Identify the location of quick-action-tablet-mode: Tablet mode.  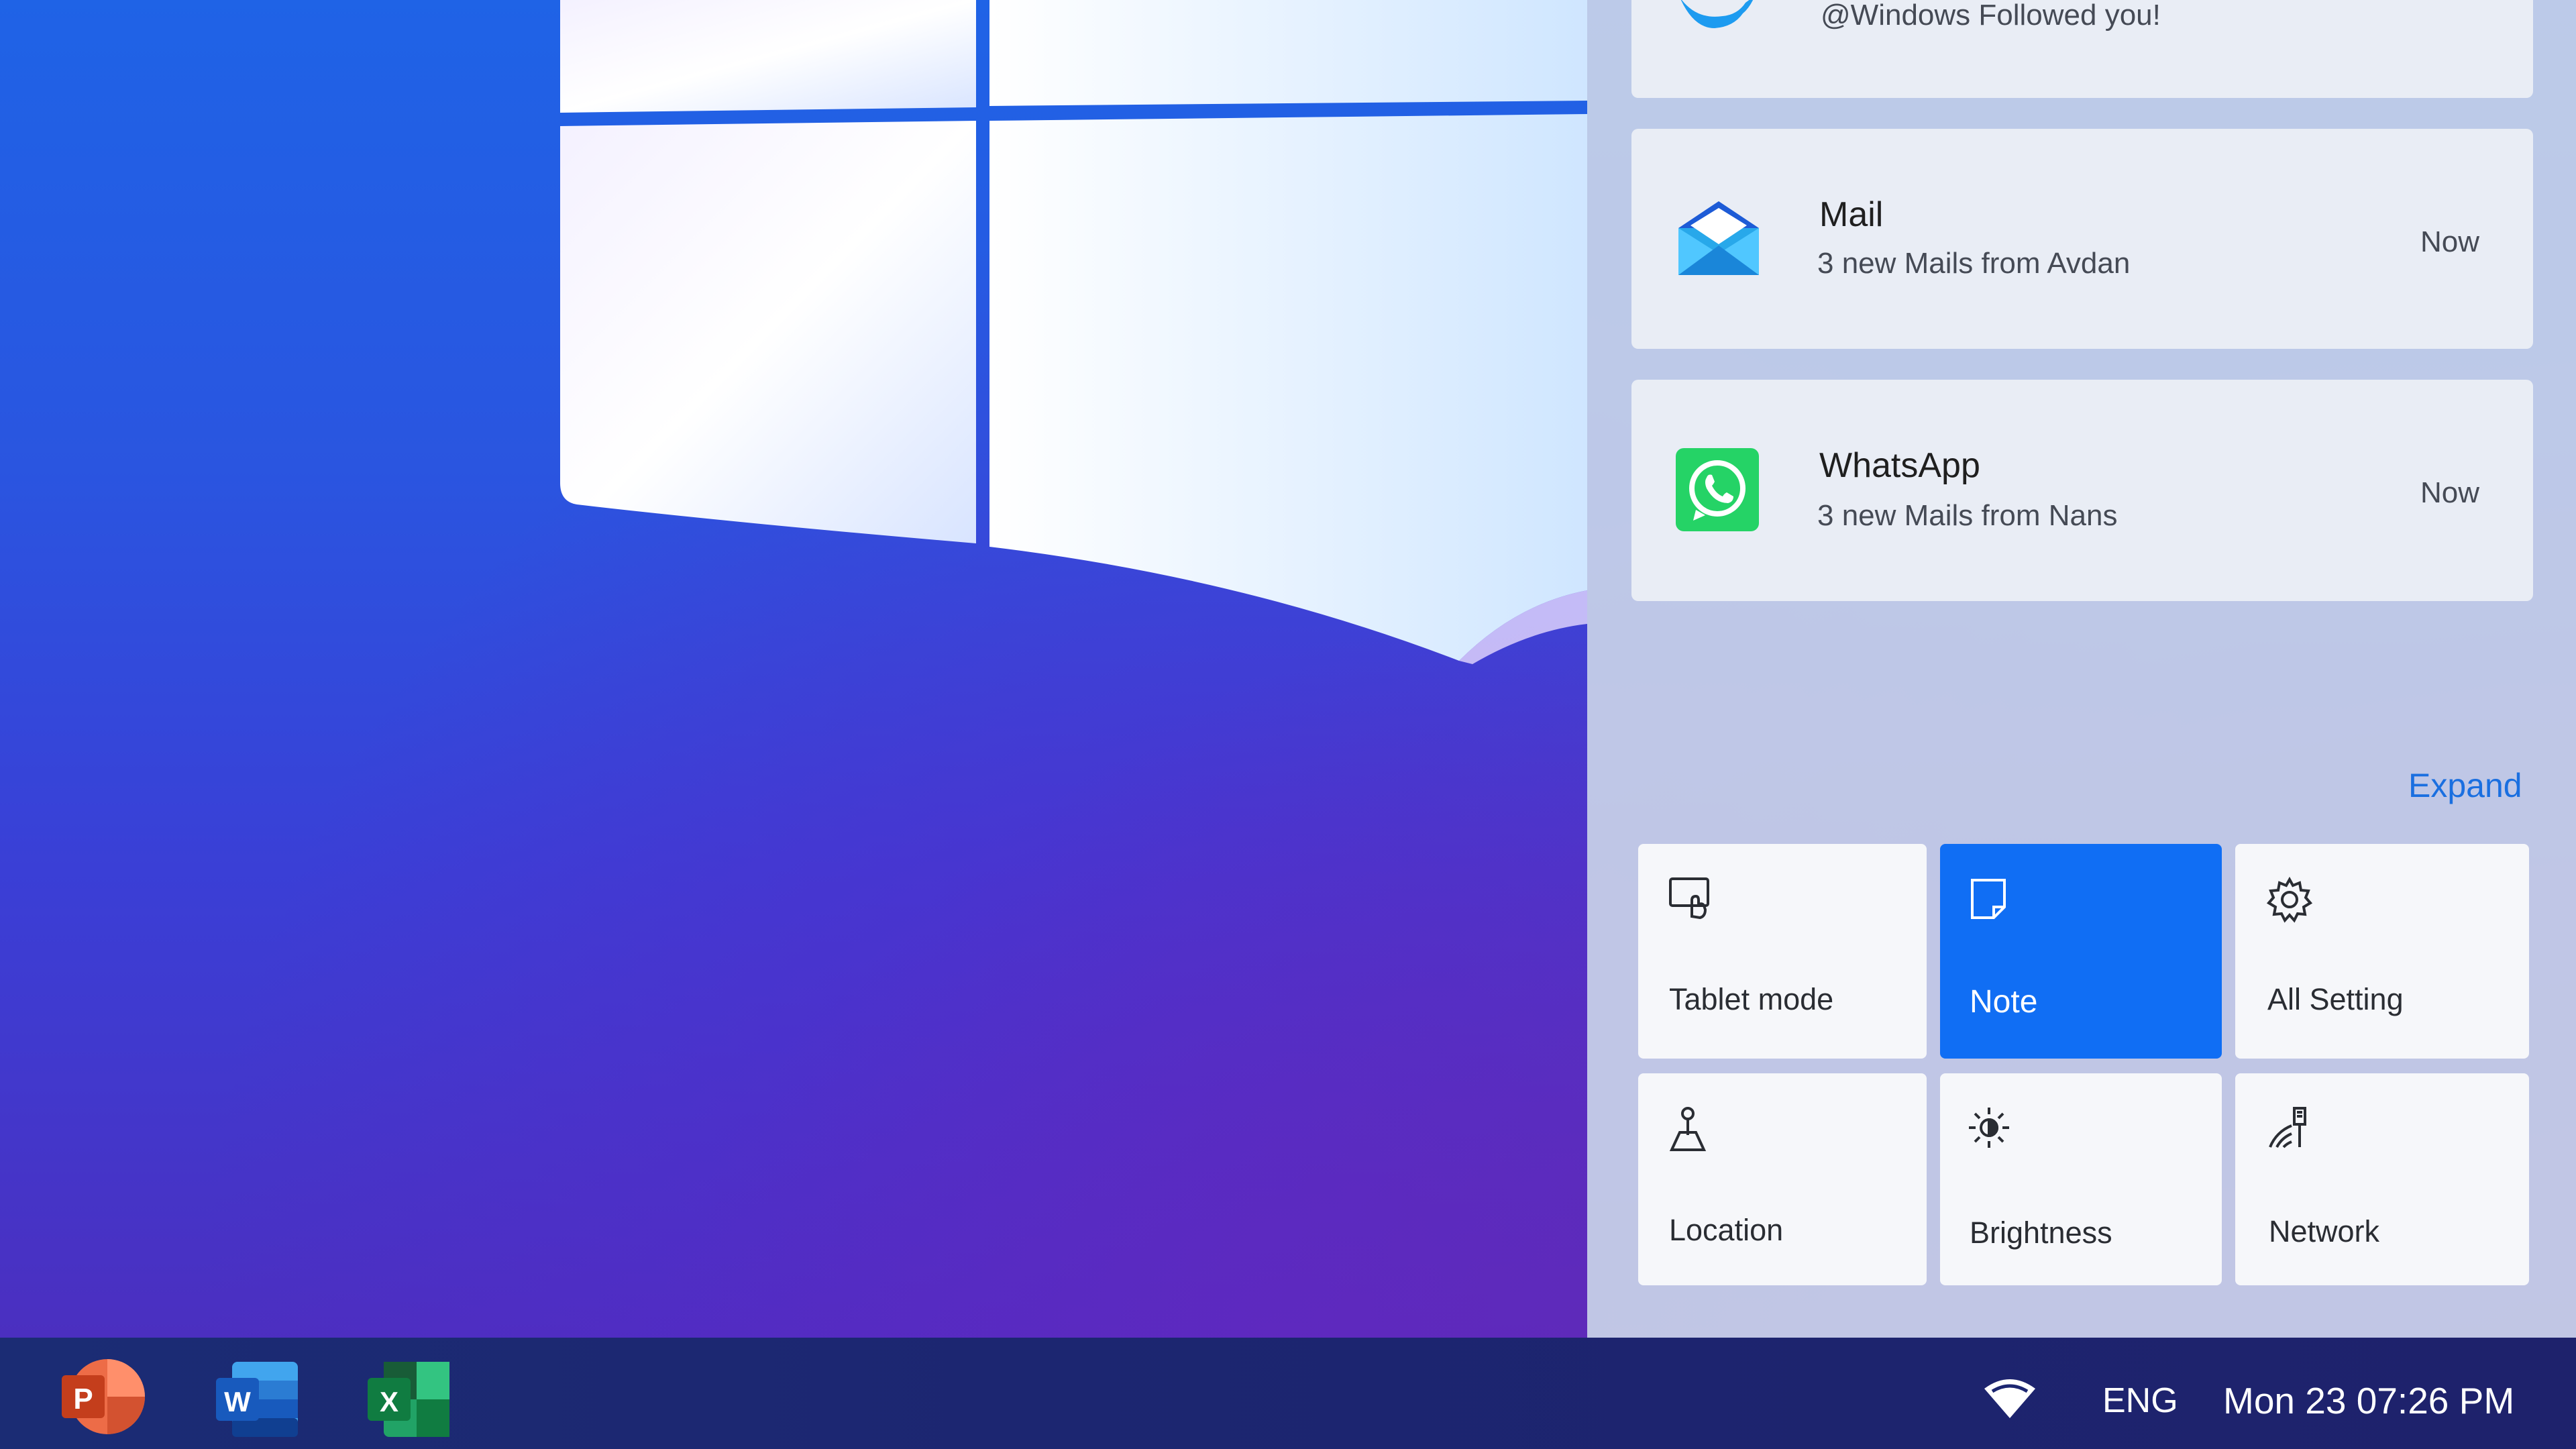
(1782, 951).